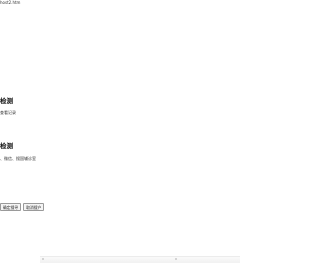 The height and width of the screenshot is (265, 320). I want to click on confirm-button: 确定搜寻, so click(11, 207).